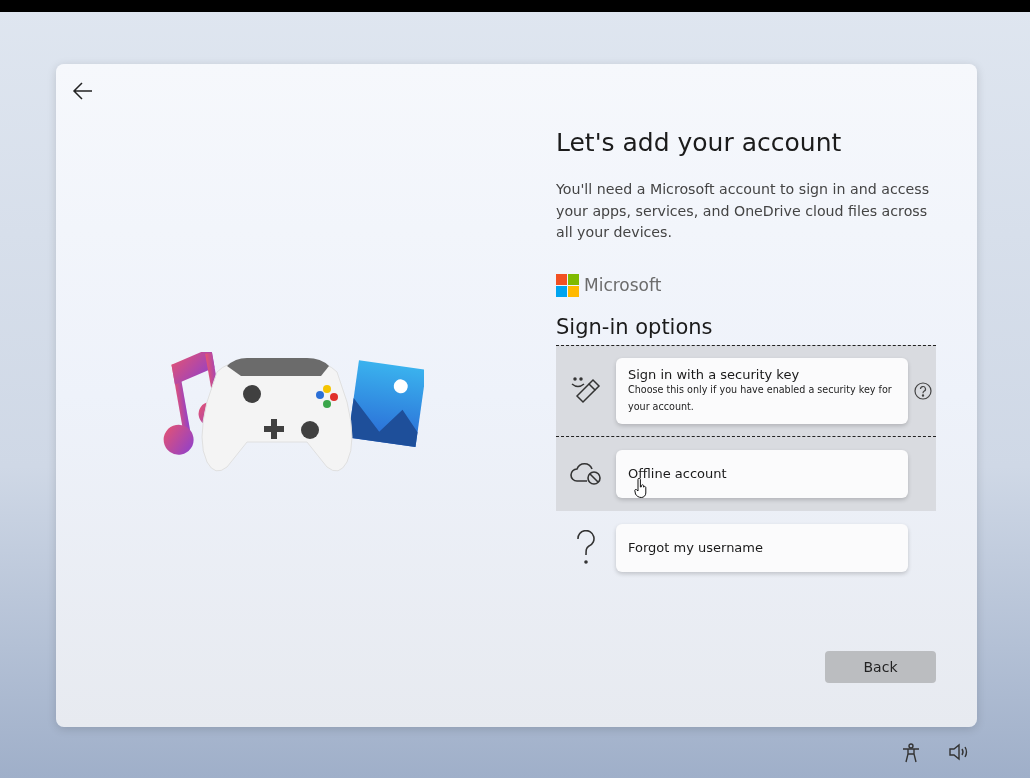 This screenshot has width=1030, height=778. What do you see at coordinates (959, 752) in the screenshot?
I see `speaker-icon` at bounding box center [959, 752].